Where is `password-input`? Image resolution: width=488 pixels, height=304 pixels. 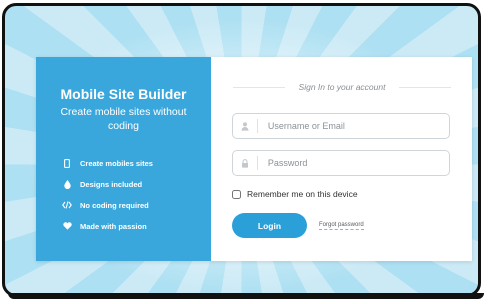 password-input is located at coordinates (353, 163).